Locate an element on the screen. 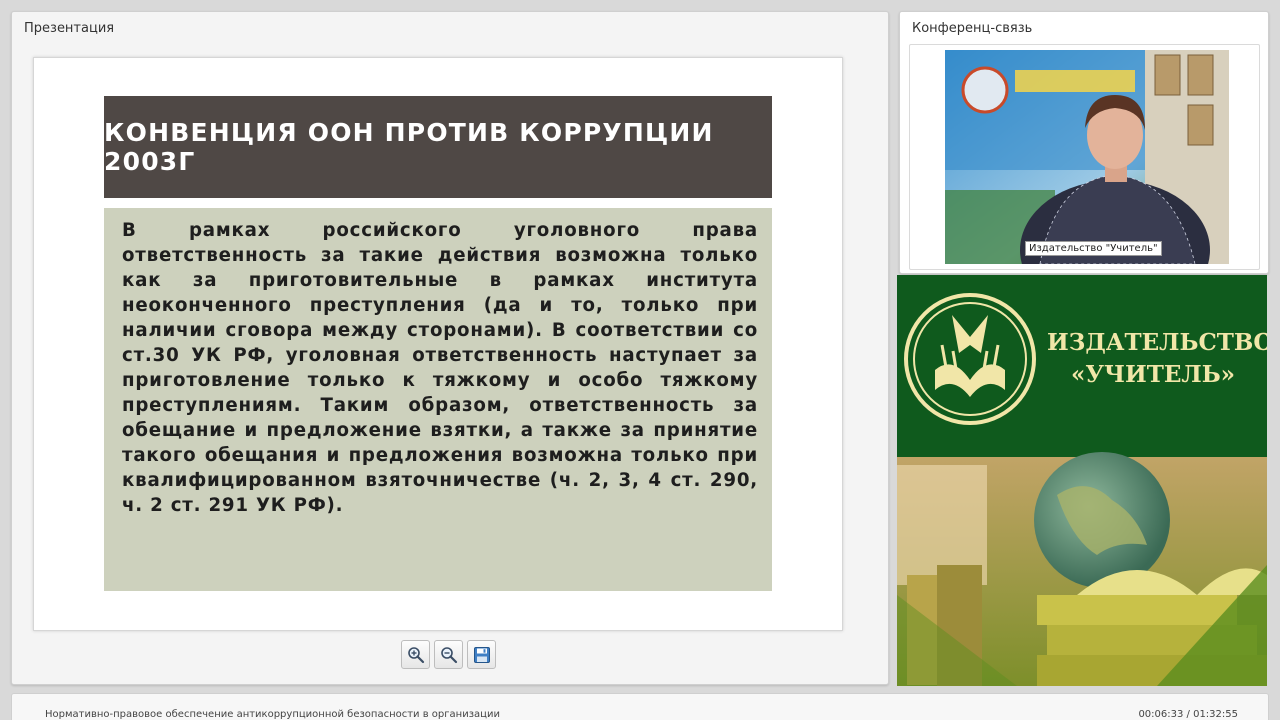  save-button is located at coordinates (481, 654).